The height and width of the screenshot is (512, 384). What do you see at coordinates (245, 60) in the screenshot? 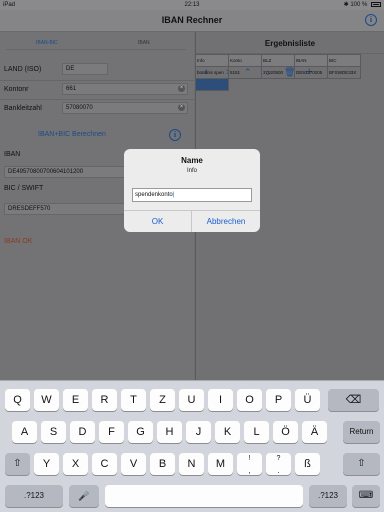
I see `column-header: Konto` at bounding box center [245, 60].